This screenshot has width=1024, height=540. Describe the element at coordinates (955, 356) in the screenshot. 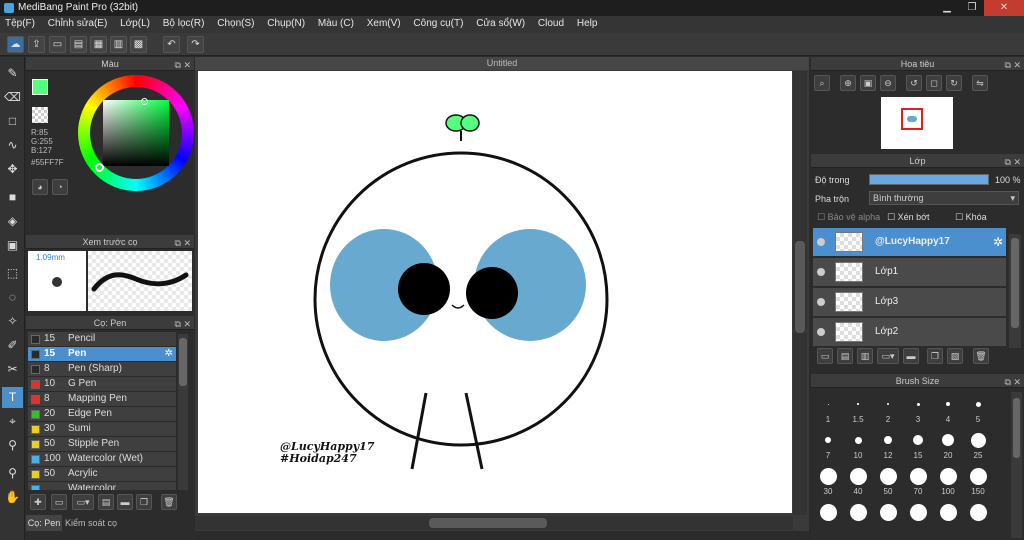

I see `merge-layer-icon: ▧` at that location.